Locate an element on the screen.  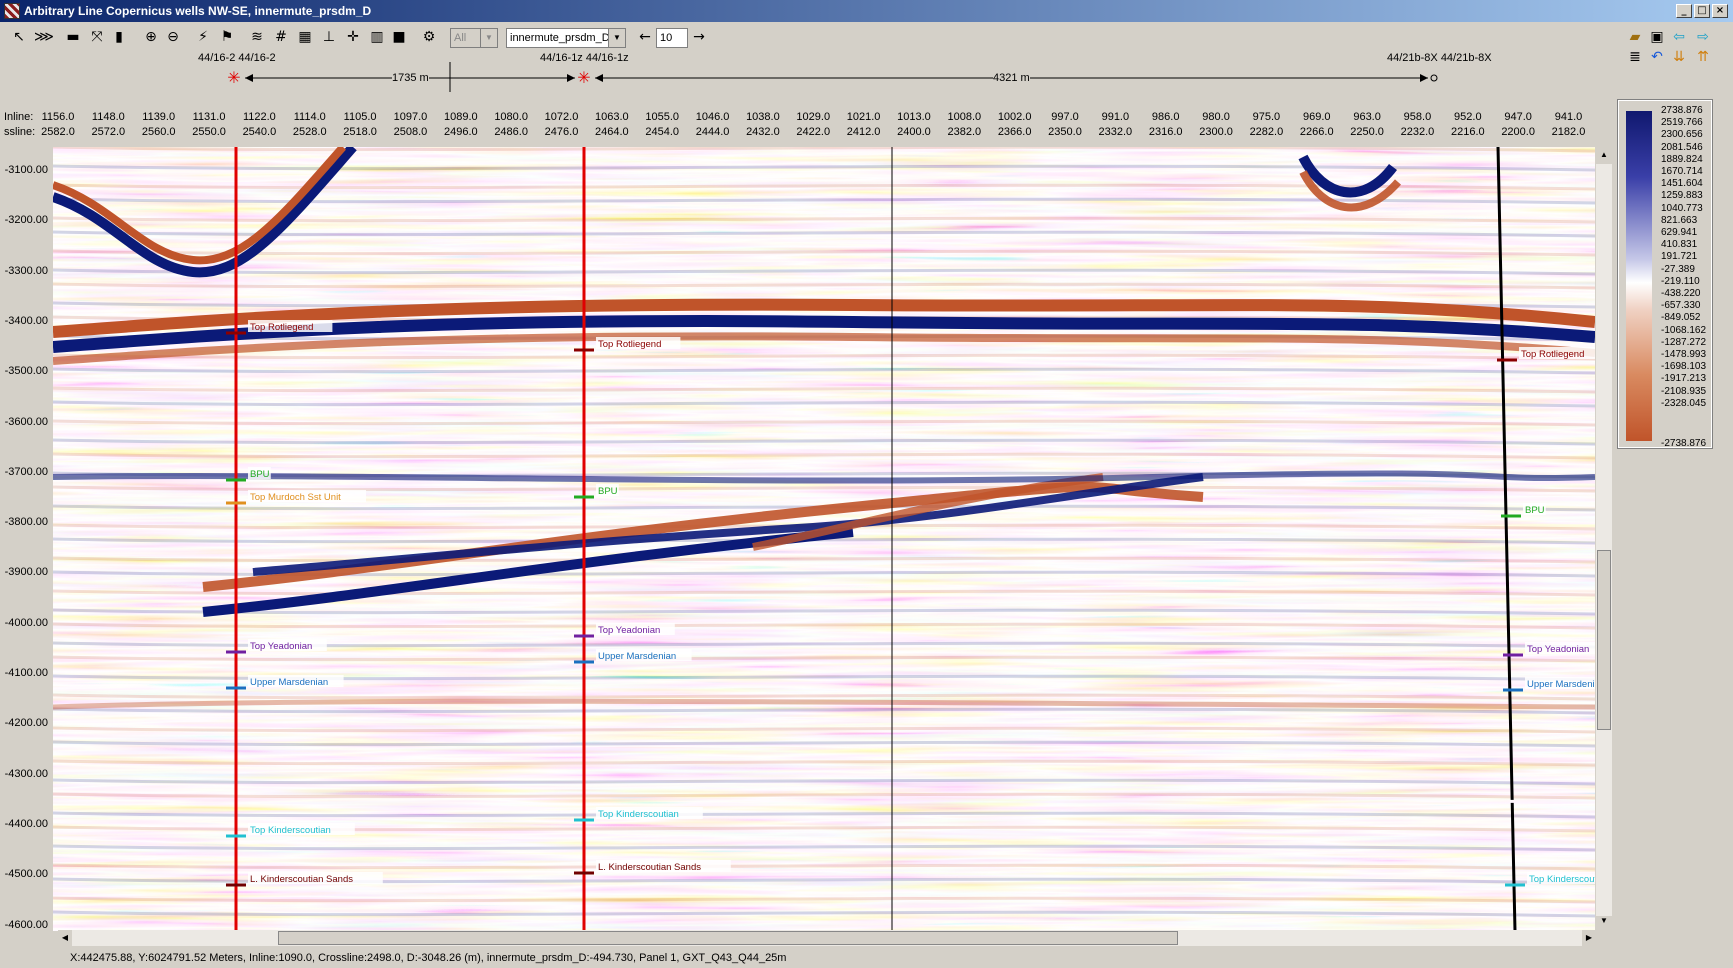
maximize-button: □ is located at coordinates (1702, 11).